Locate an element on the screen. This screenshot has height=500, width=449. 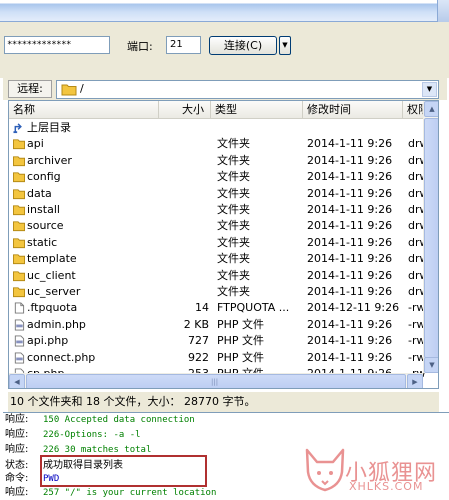
log-message: 226-Options: -a -l is located at coordinates (92, 435).